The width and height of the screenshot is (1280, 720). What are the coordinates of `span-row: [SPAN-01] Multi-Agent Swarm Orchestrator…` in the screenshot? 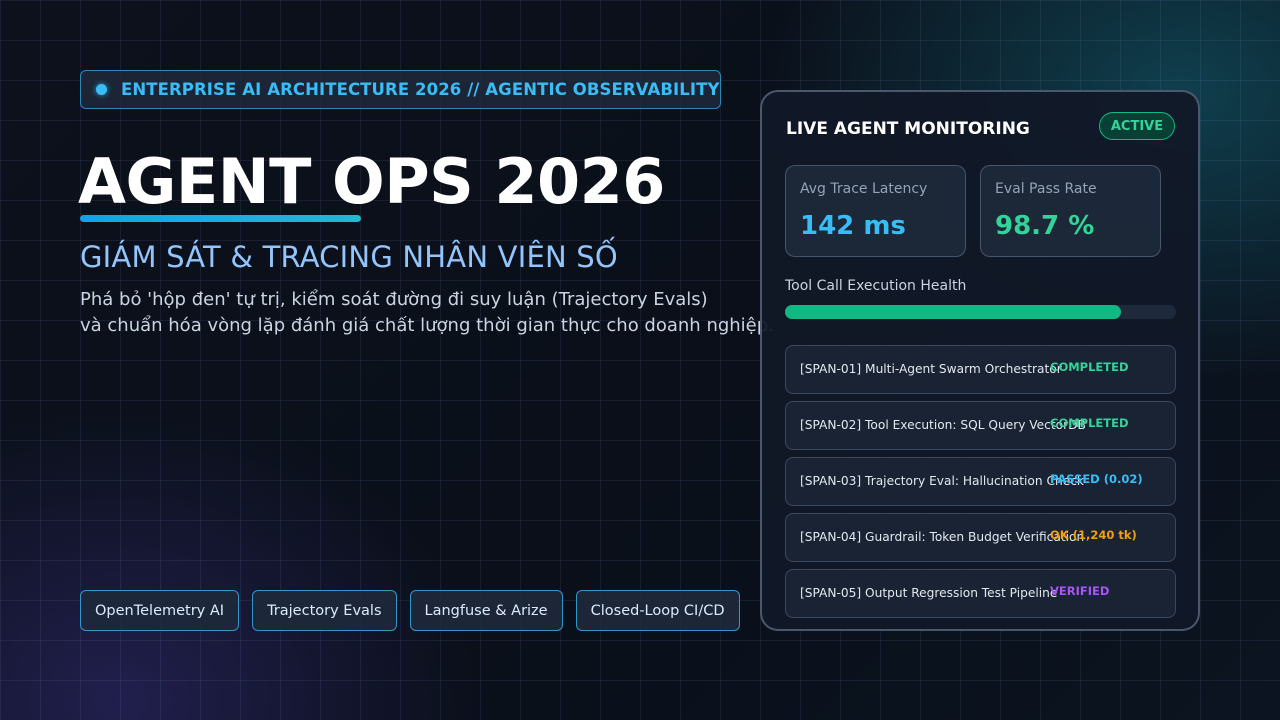 It's located at (980, 369).